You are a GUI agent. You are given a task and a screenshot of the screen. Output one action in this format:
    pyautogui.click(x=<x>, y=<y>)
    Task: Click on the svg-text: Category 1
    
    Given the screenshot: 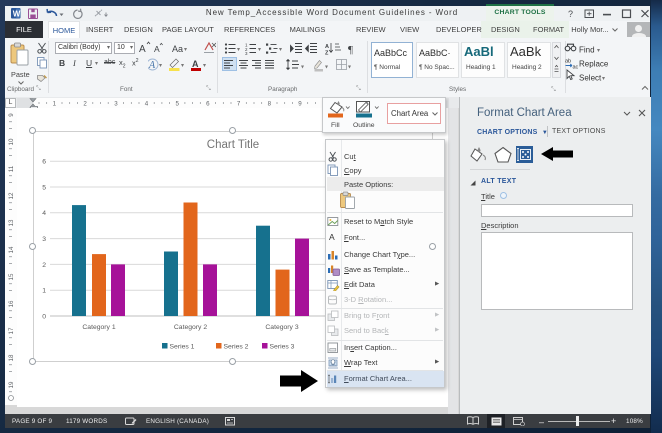 What is the action you would take?
    pyautogui.click(x=98, y=327)
    